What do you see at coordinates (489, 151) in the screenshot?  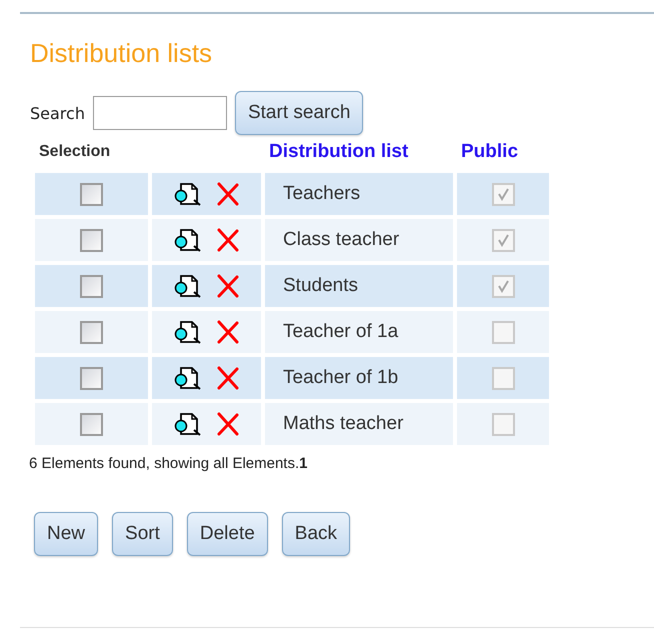 I see `column-header-link: Public` at bounding box center [489, 151].